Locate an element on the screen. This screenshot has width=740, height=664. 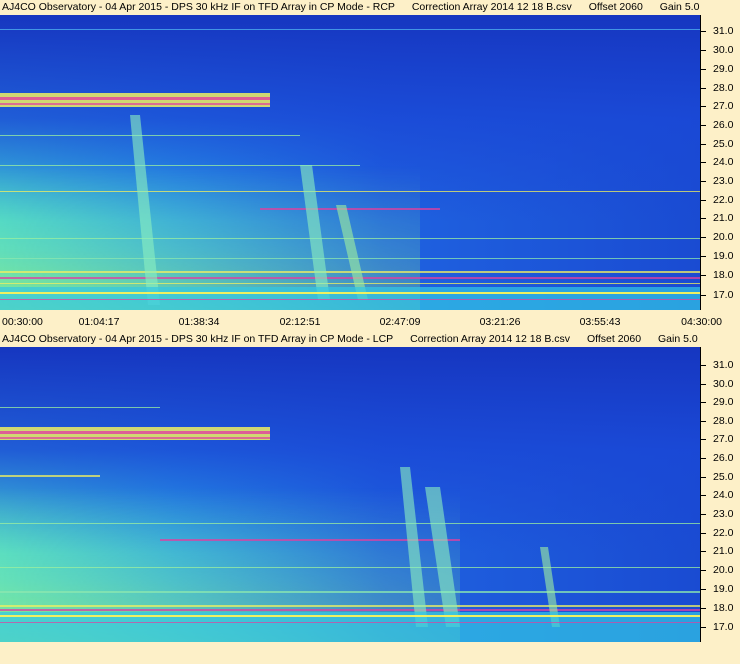
x-tick-label: 03:55:43 is located at coordinates (600, 322).